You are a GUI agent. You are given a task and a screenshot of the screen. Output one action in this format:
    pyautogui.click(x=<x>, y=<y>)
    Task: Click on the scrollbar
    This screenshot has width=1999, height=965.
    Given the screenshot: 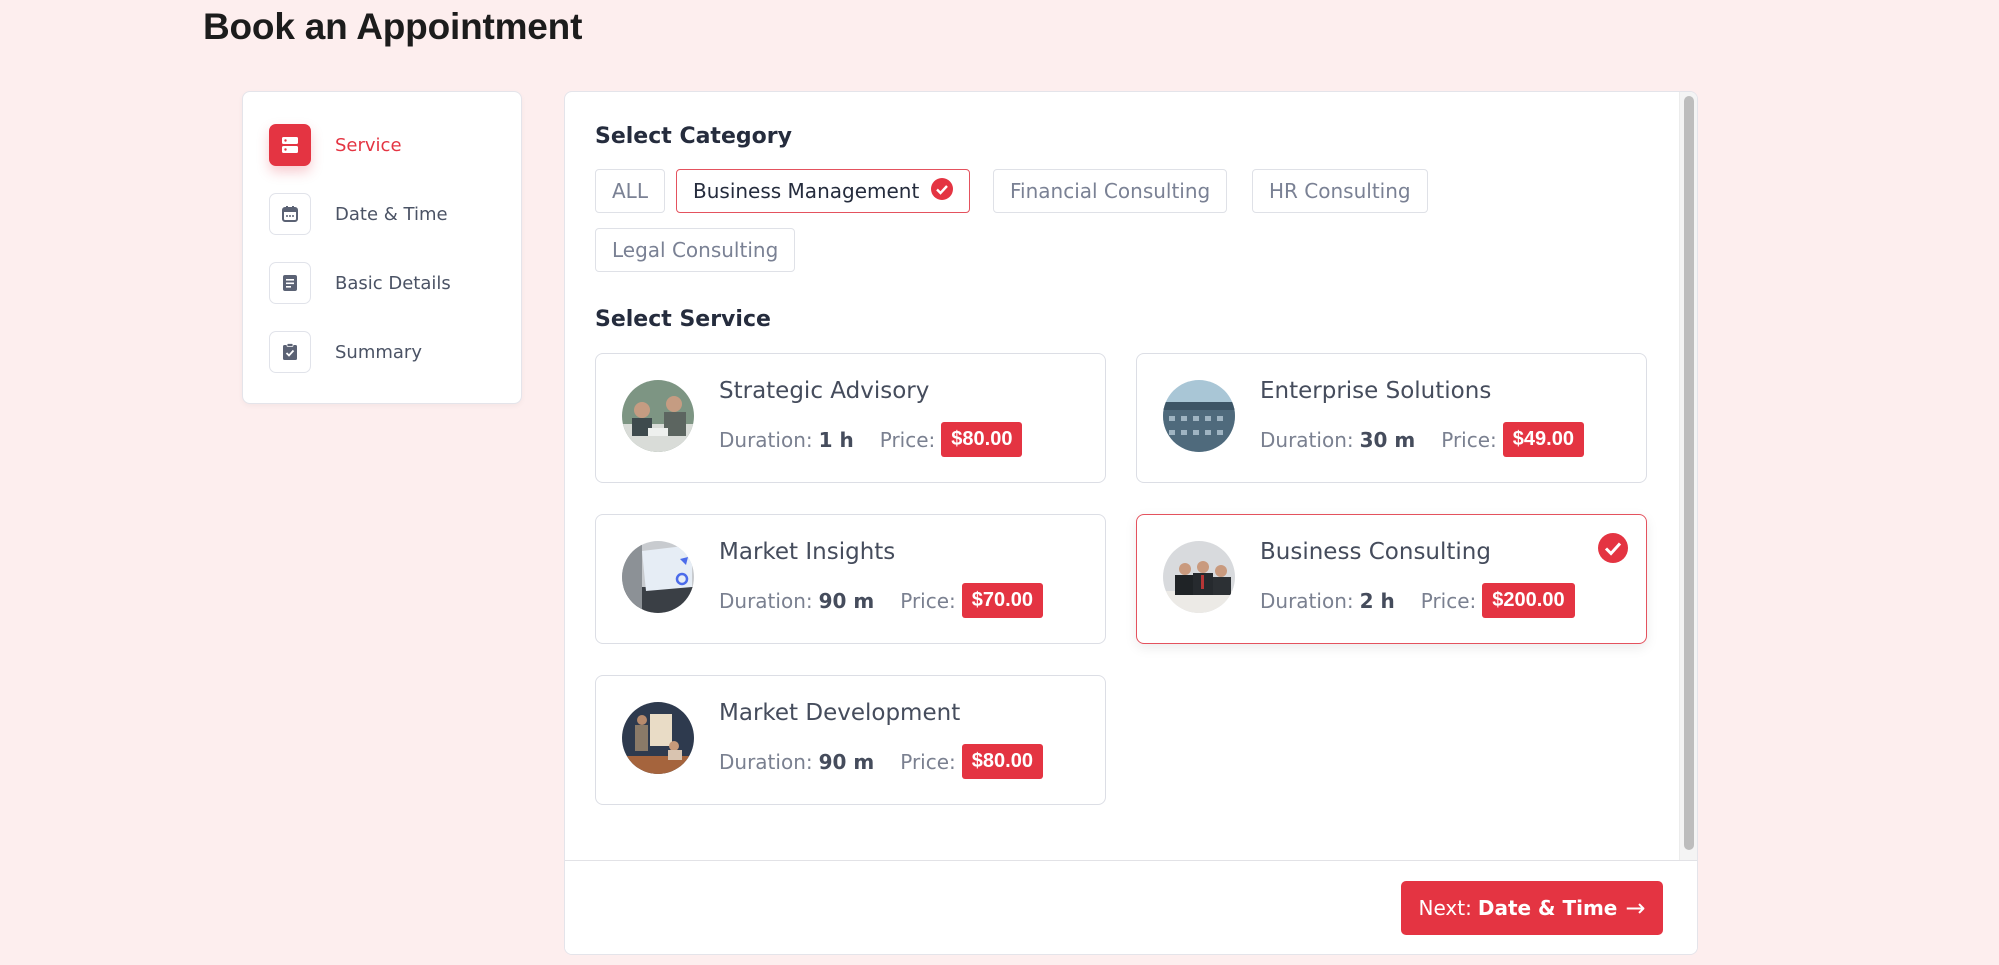 What is the action you would take?
    pyautogui.click(x=1688, y=476)
    